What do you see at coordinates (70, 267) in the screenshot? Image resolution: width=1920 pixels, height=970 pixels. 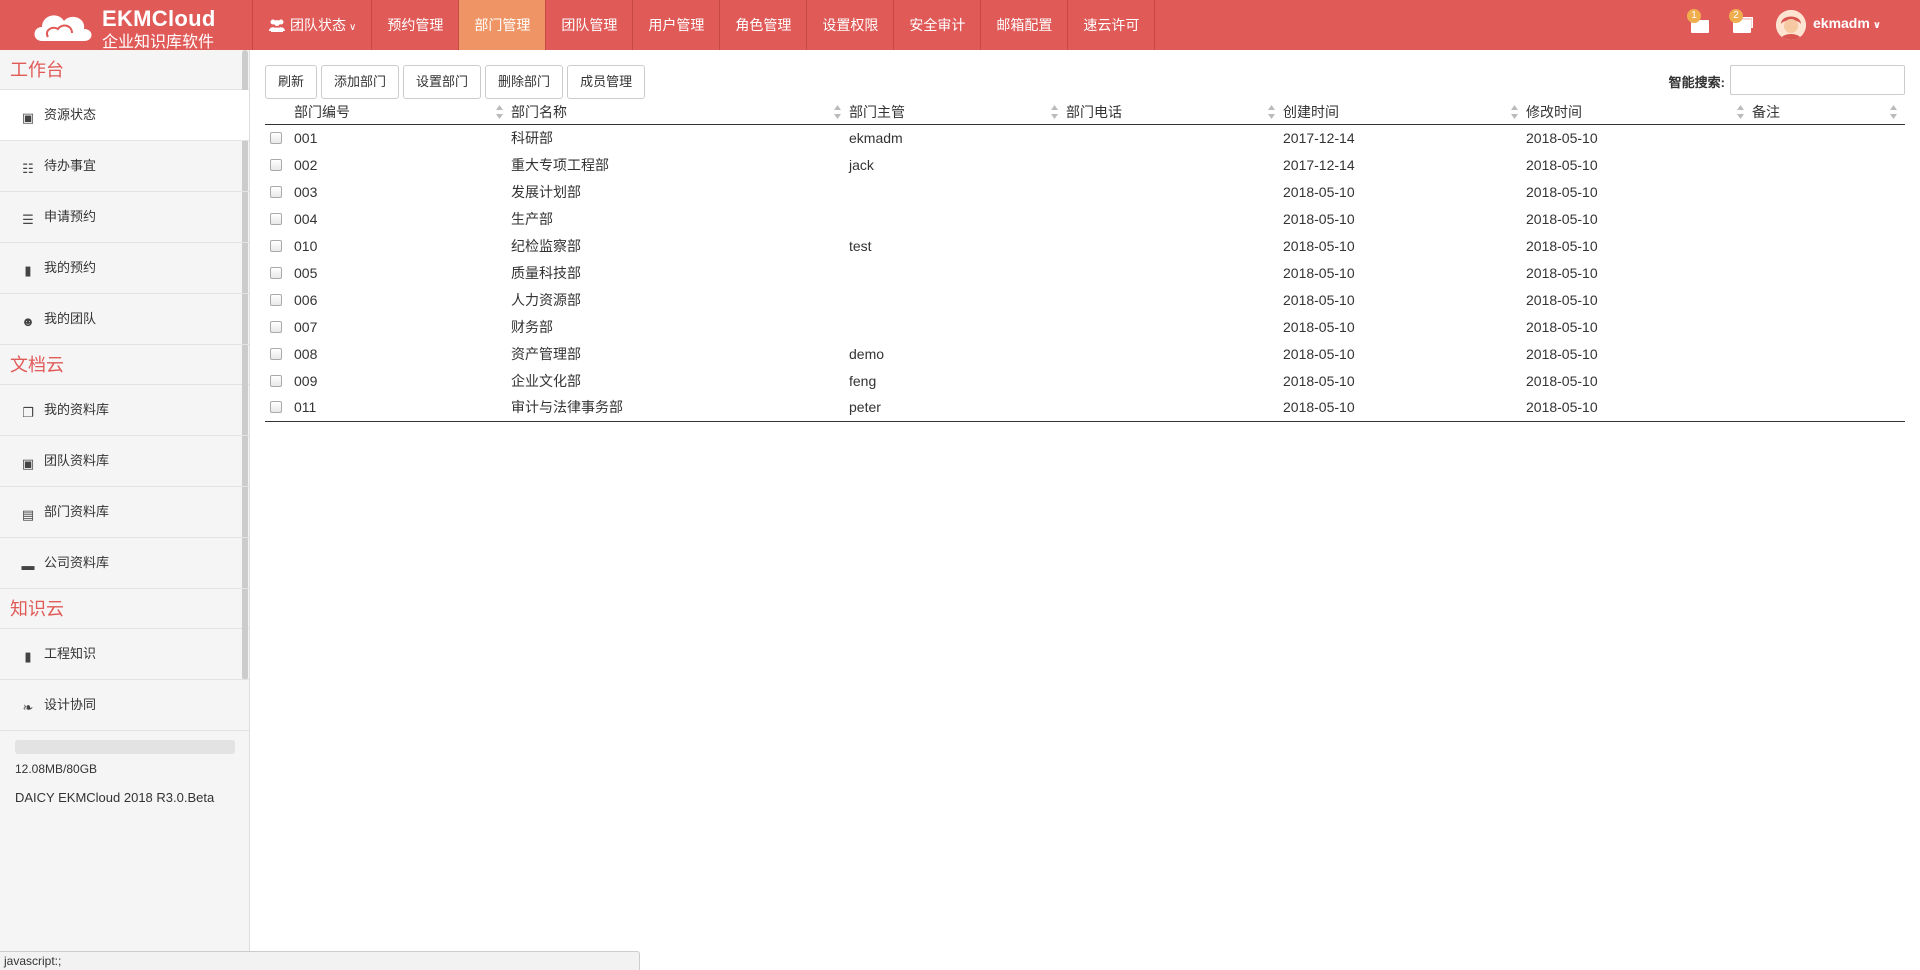 I see `sidebar-item-label: 我的预约` at bounding box center [70, 267].